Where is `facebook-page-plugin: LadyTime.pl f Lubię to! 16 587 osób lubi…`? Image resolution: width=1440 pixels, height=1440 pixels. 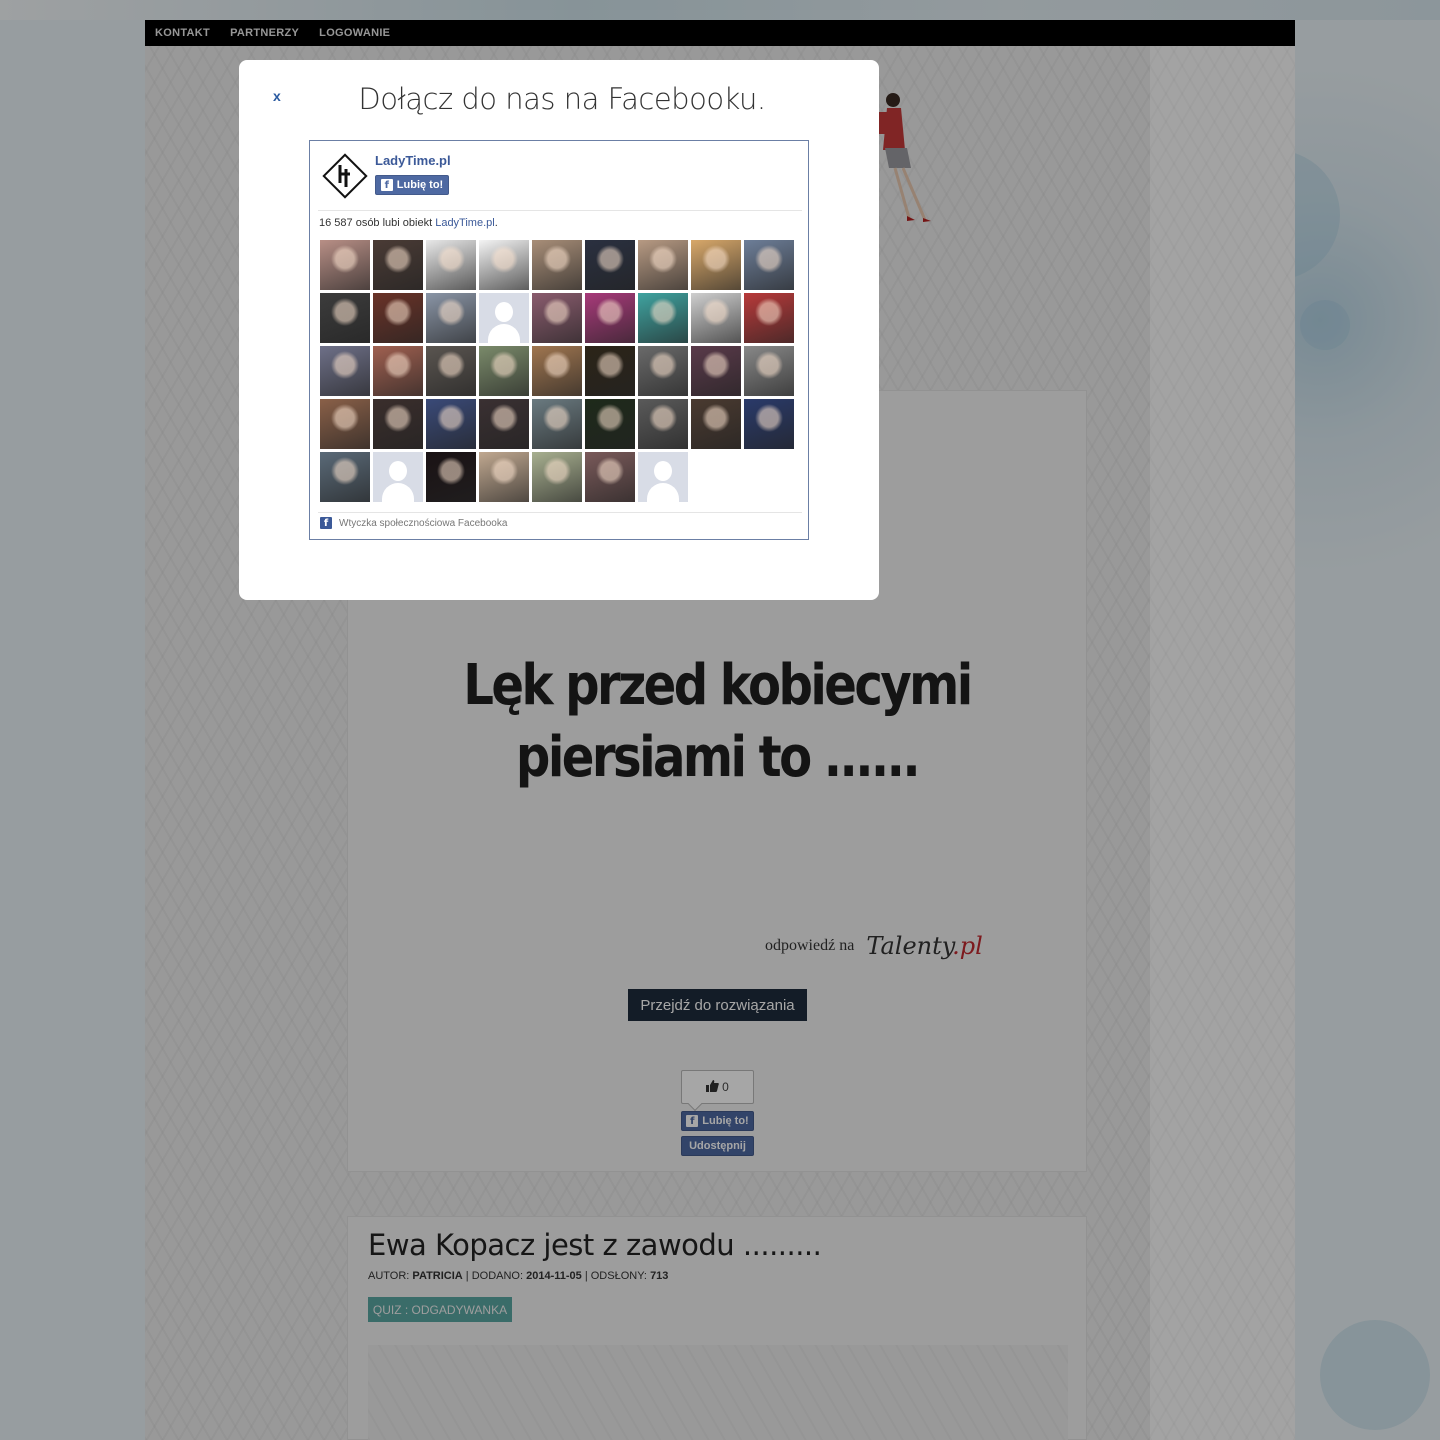 facebook-page-plugin: LadyTime.pl f Lubię to! 16 587 osób lubi… is located at coordinates (559, 340).